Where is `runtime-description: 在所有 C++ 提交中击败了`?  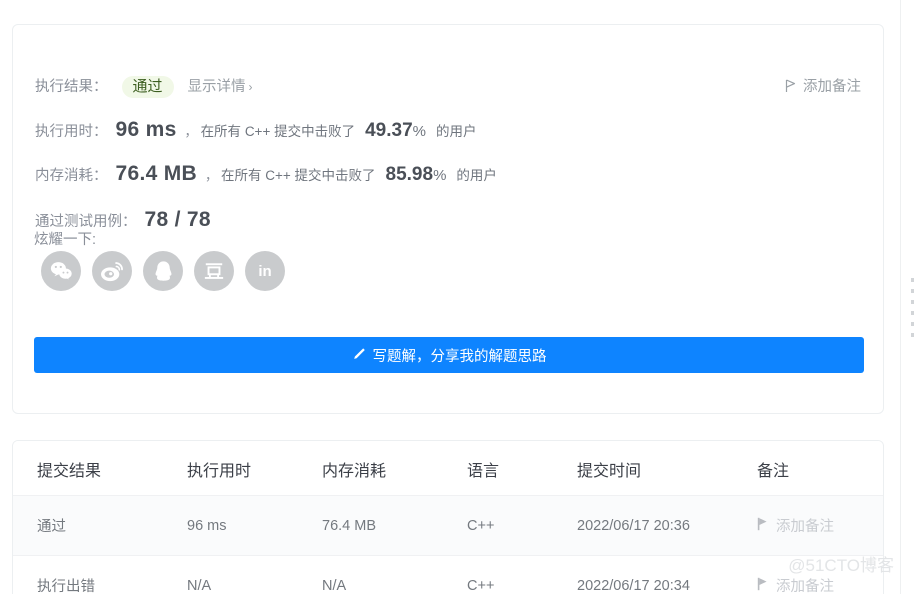 runtime-description: 在所有 C++ 提交中击败了 is located at coordinates (278, 131).